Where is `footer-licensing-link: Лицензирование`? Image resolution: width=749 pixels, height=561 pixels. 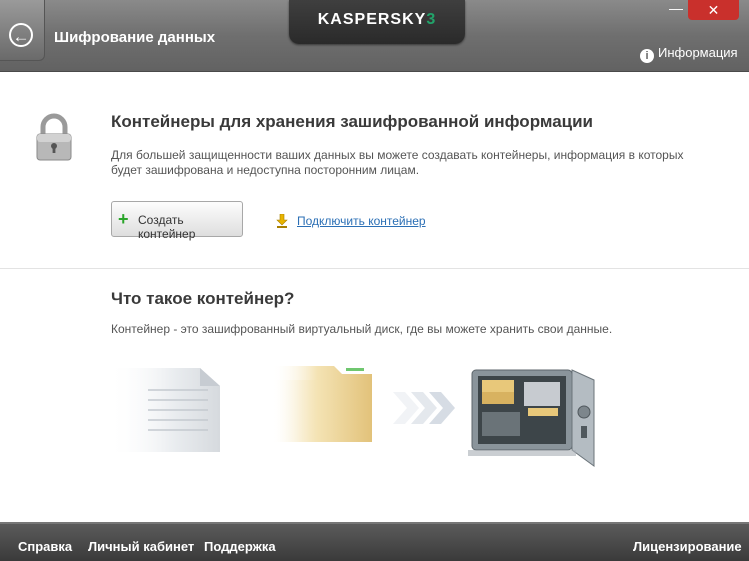 footer-licensing-link: Лицензирование is located at coordinates (687, 546).